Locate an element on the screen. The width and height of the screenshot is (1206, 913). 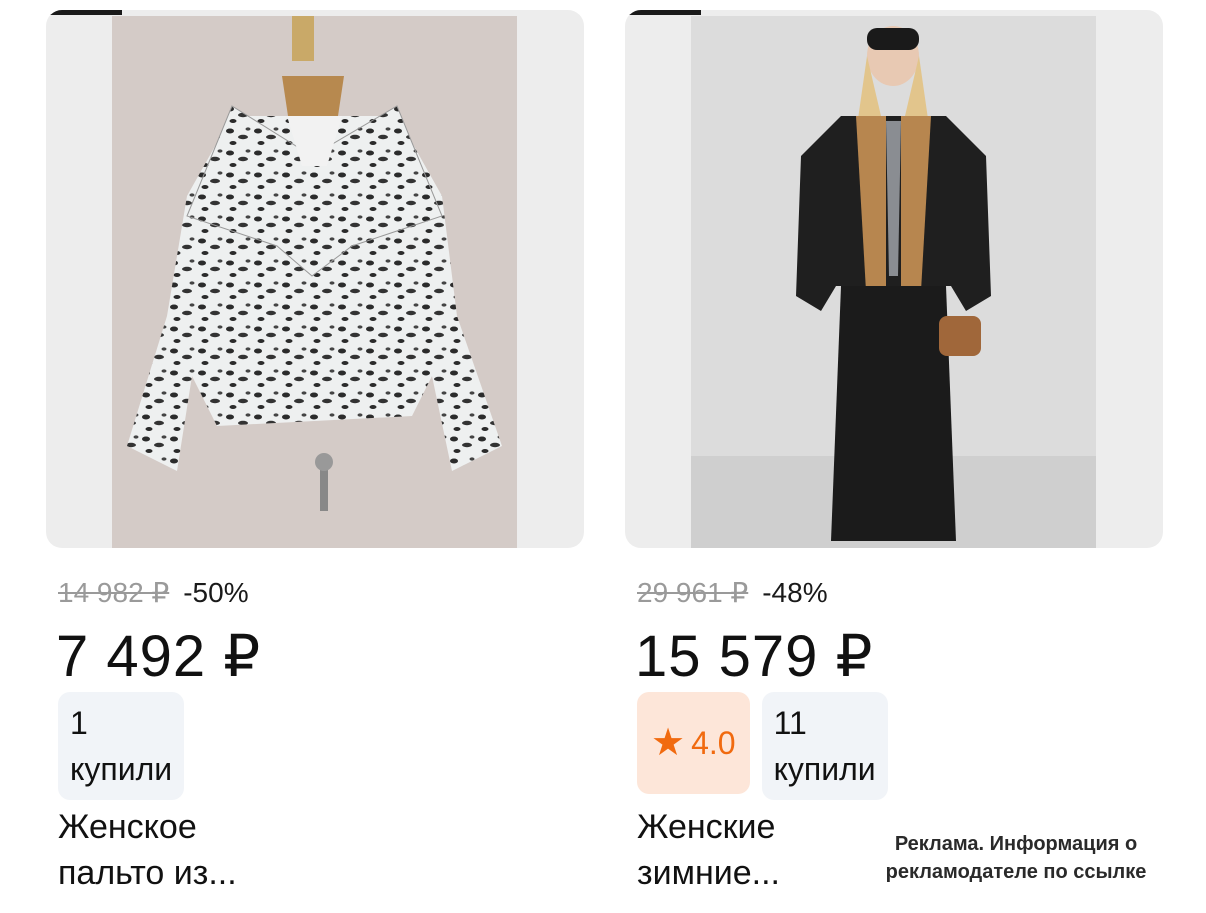
ad-disclosure-line2: рекламодателе по ссылке is located at coordinates (1016, 872).